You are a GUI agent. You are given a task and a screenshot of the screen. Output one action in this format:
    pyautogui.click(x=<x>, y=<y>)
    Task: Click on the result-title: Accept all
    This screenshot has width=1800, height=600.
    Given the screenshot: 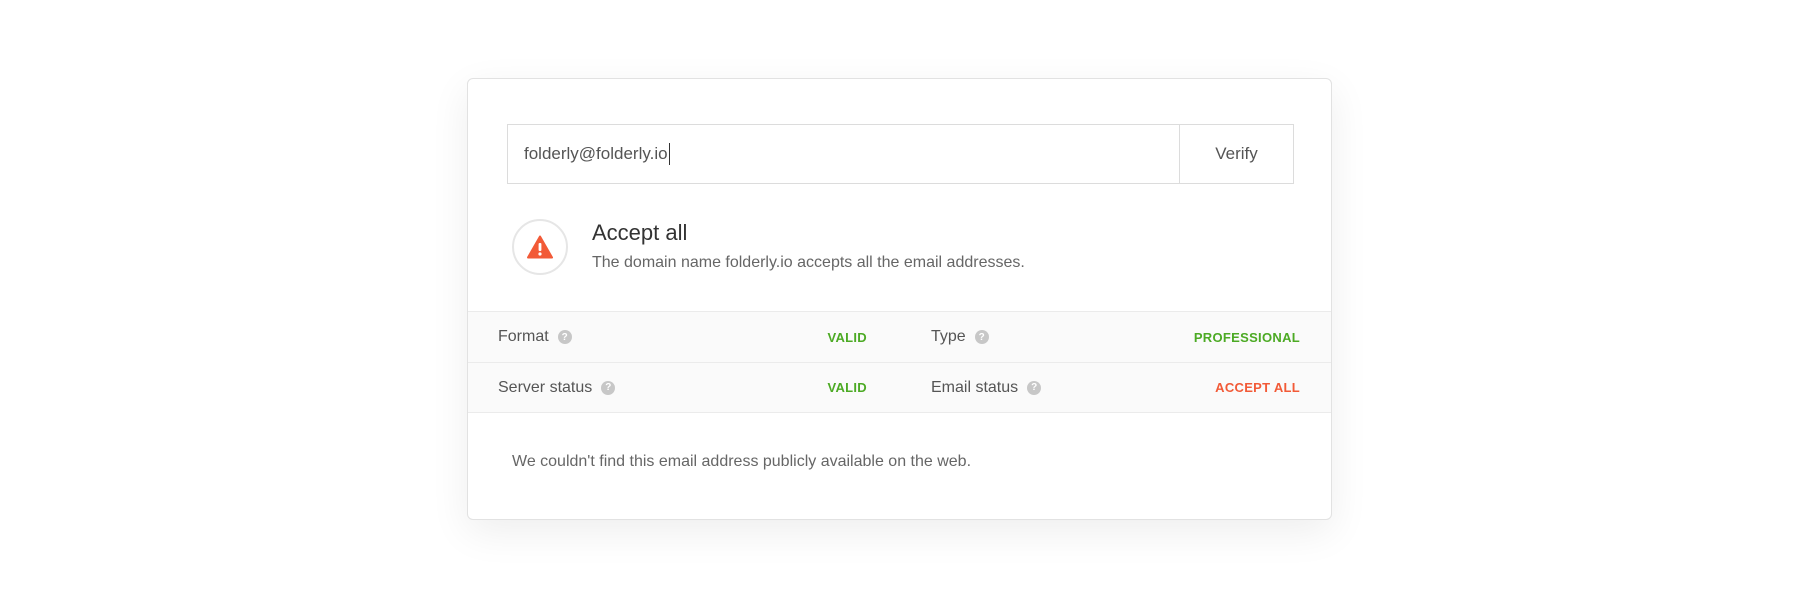 What is the action you would take?
    pyautogui.click(x=640, y=232)
    